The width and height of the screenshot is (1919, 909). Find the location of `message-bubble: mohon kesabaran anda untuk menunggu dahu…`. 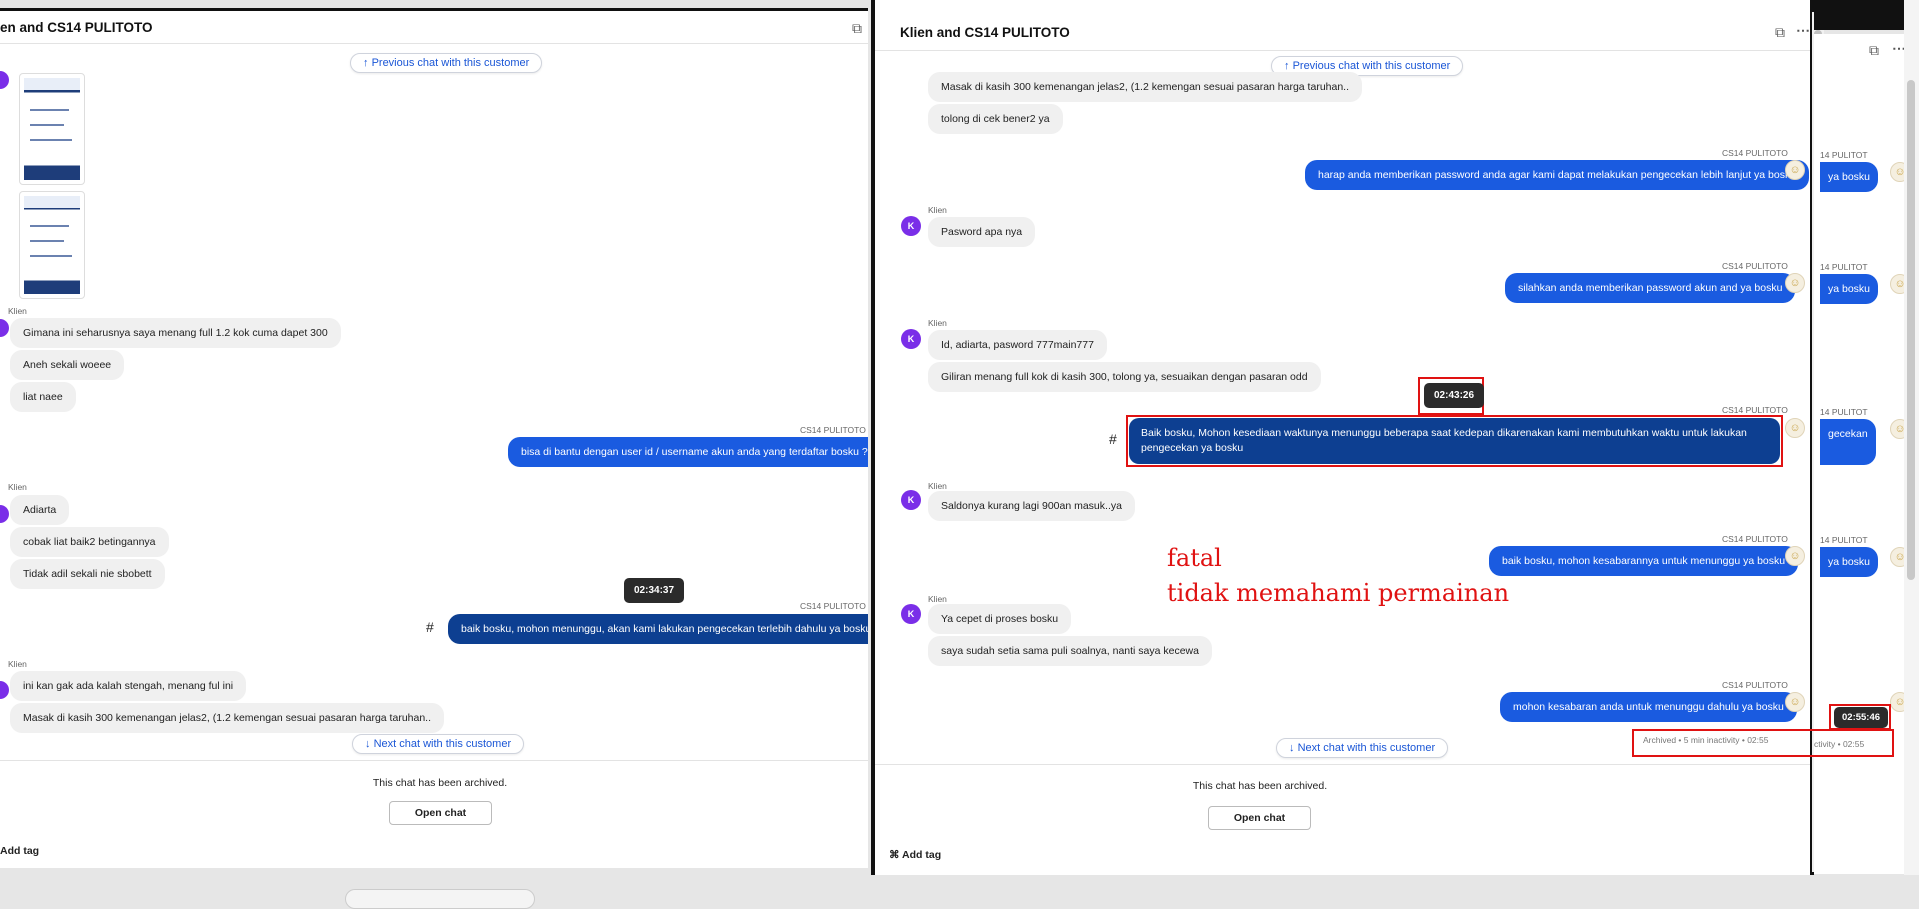

message-bubble: mohon kesabaran anda untuk menunggu dahu… is located at coordinates (1648, 707).